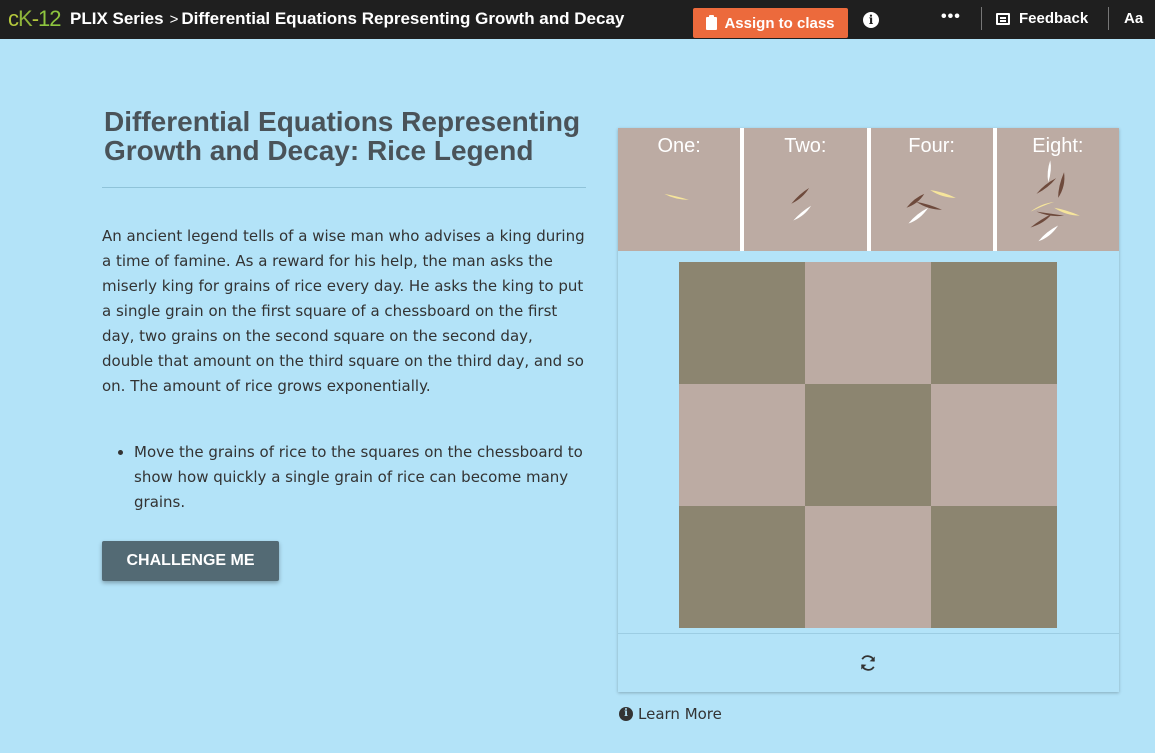  I want to click on legend-cell-four: Four:, so click(931, 189).